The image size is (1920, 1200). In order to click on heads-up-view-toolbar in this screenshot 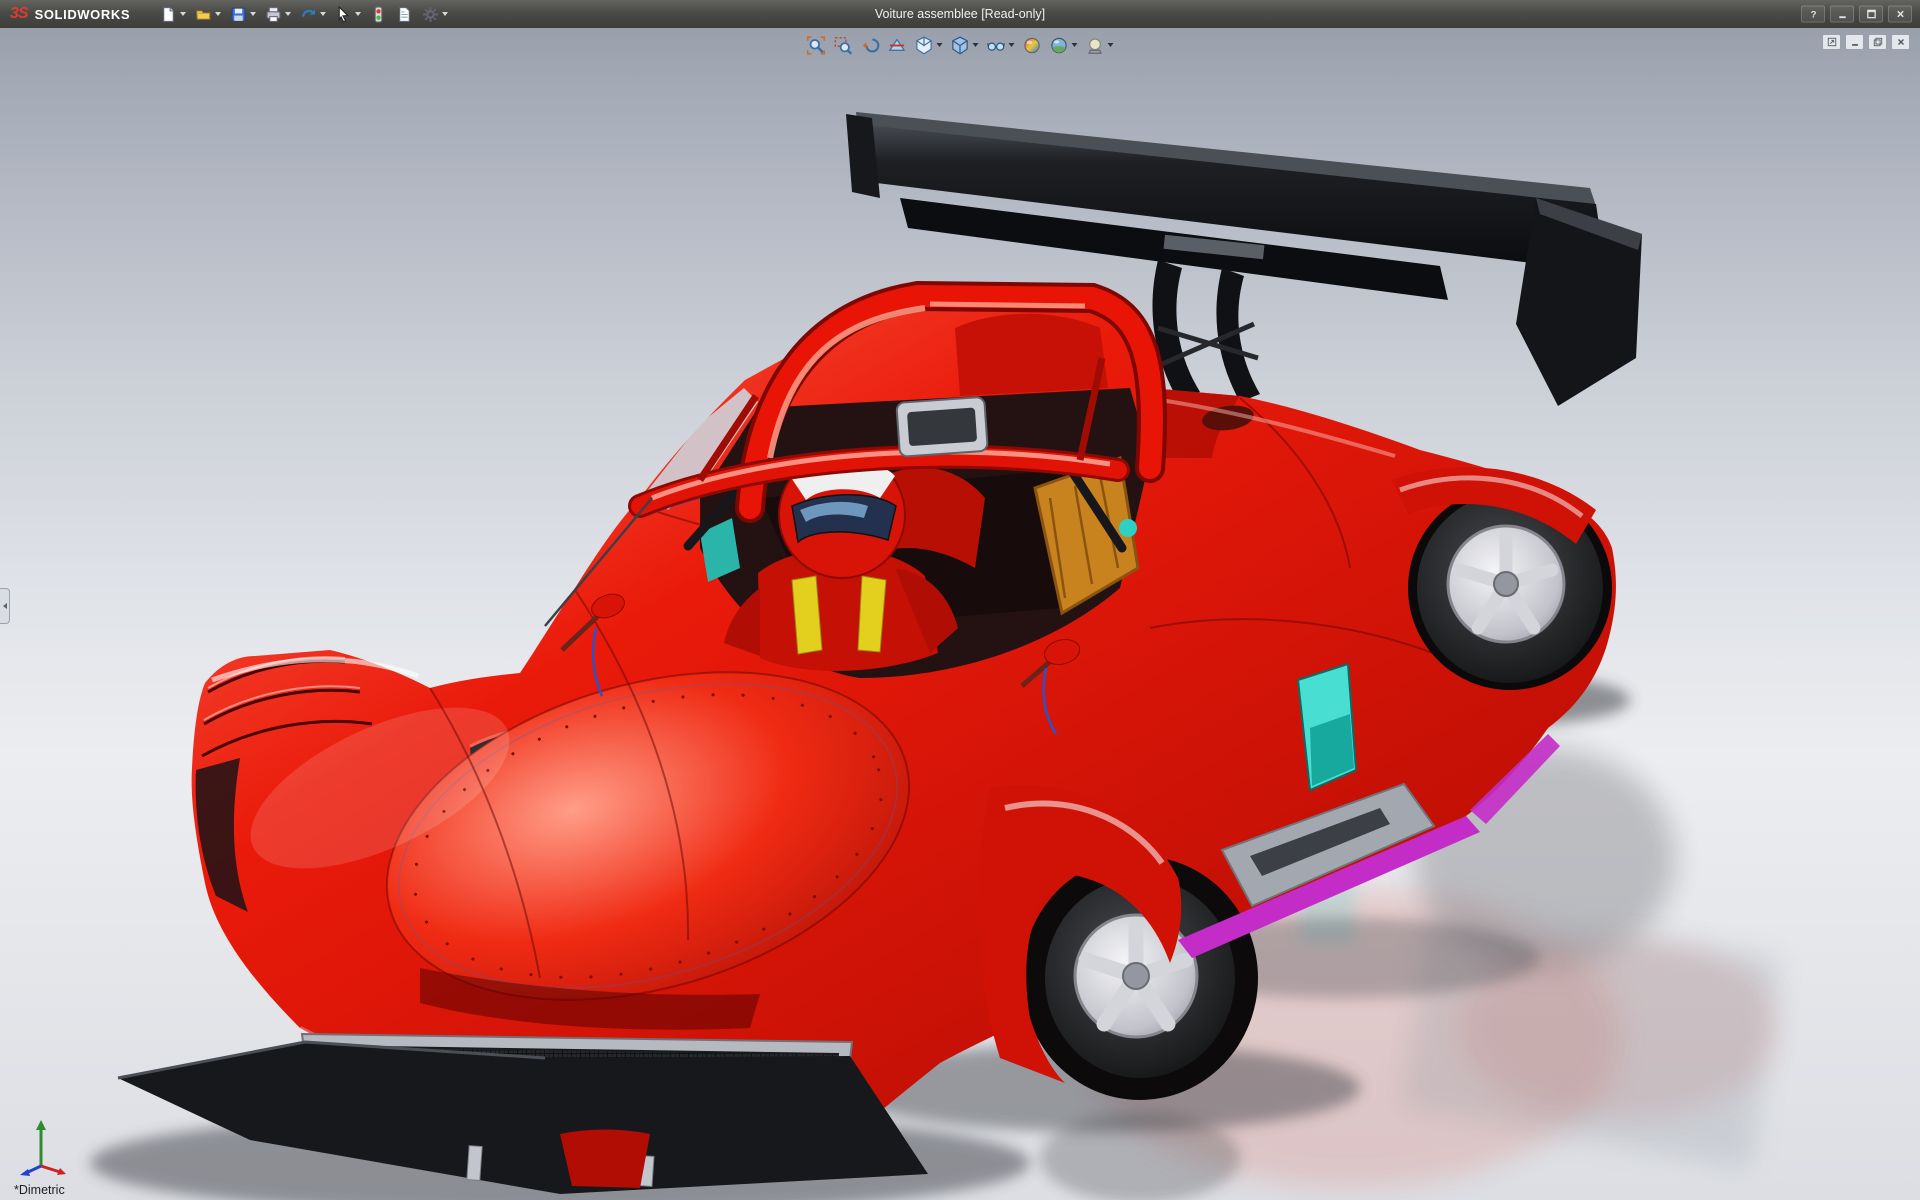, I will do `click(960, 45)`.